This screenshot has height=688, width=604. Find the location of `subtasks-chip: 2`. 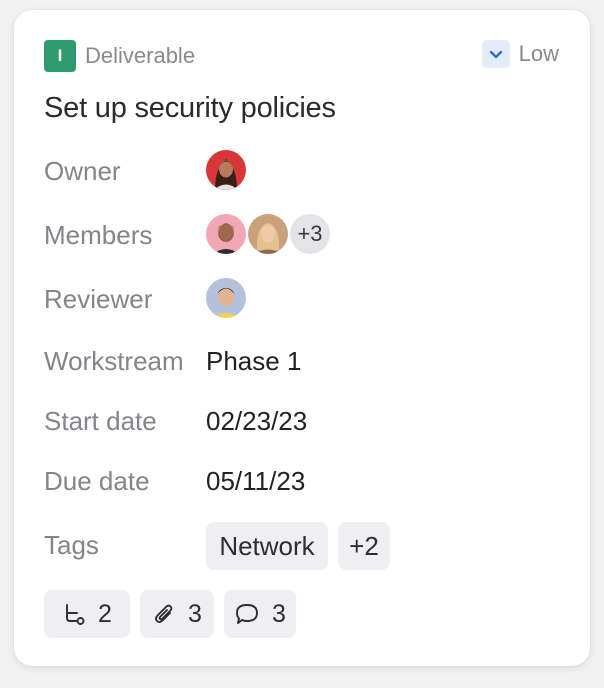

subtasks-chip: 2 is located at coordinates (87, 614).